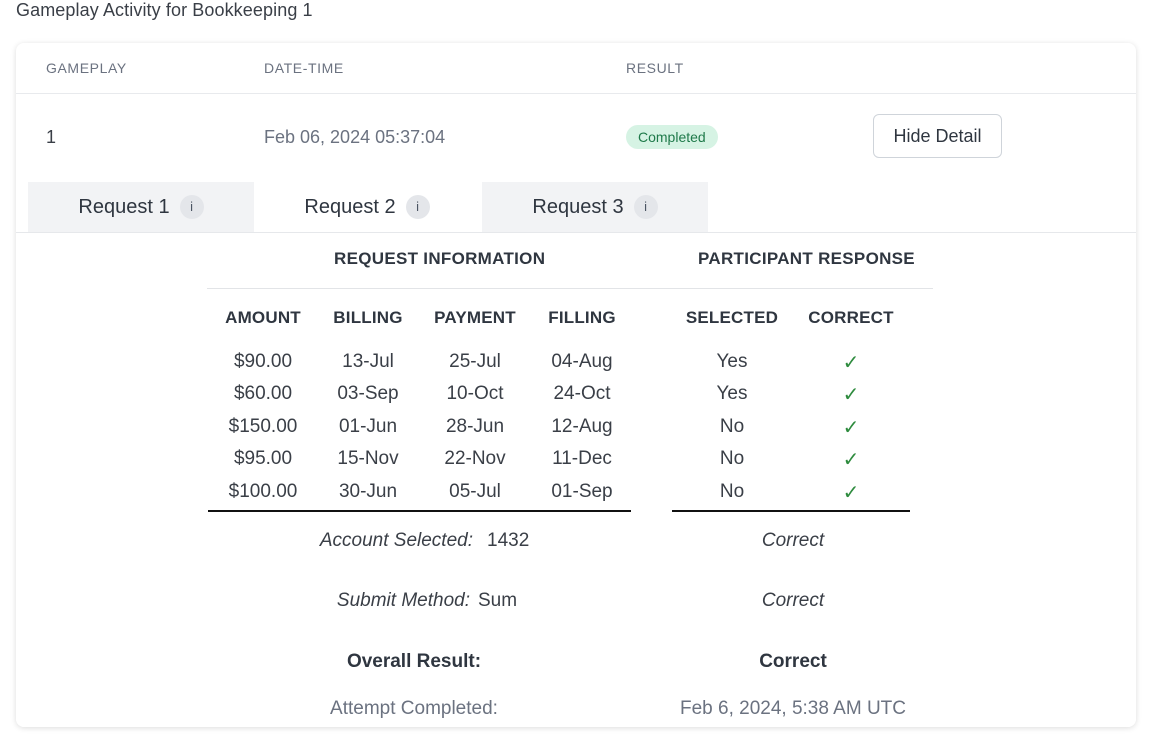 The image size is (1152, 736). What do you see at coordinates (793, 600) in the screenshot?
I see `submit-method-result: Correct` at bounding box center [793, 600].